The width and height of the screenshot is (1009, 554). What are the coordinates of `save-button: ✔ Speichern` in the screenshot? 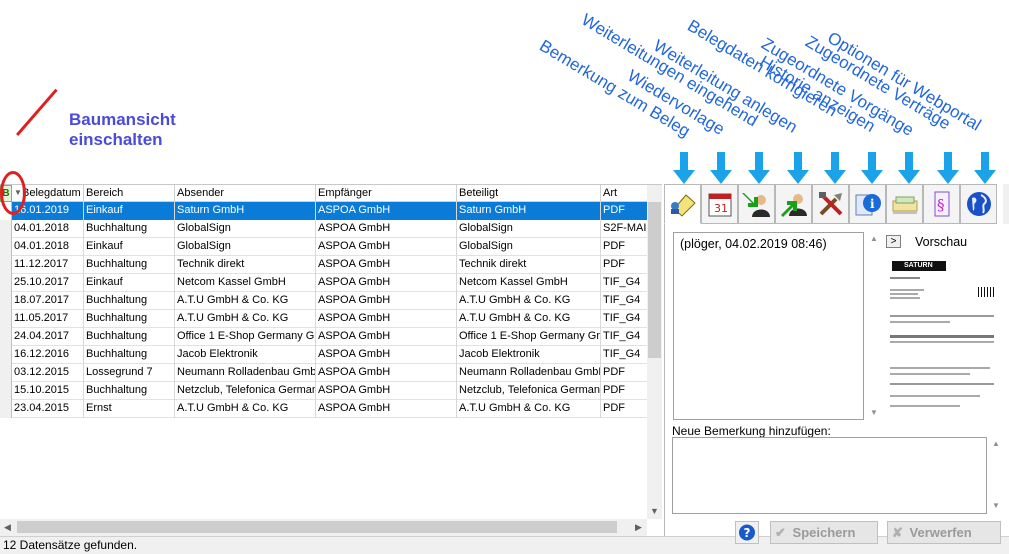 It's located at (824, 532).